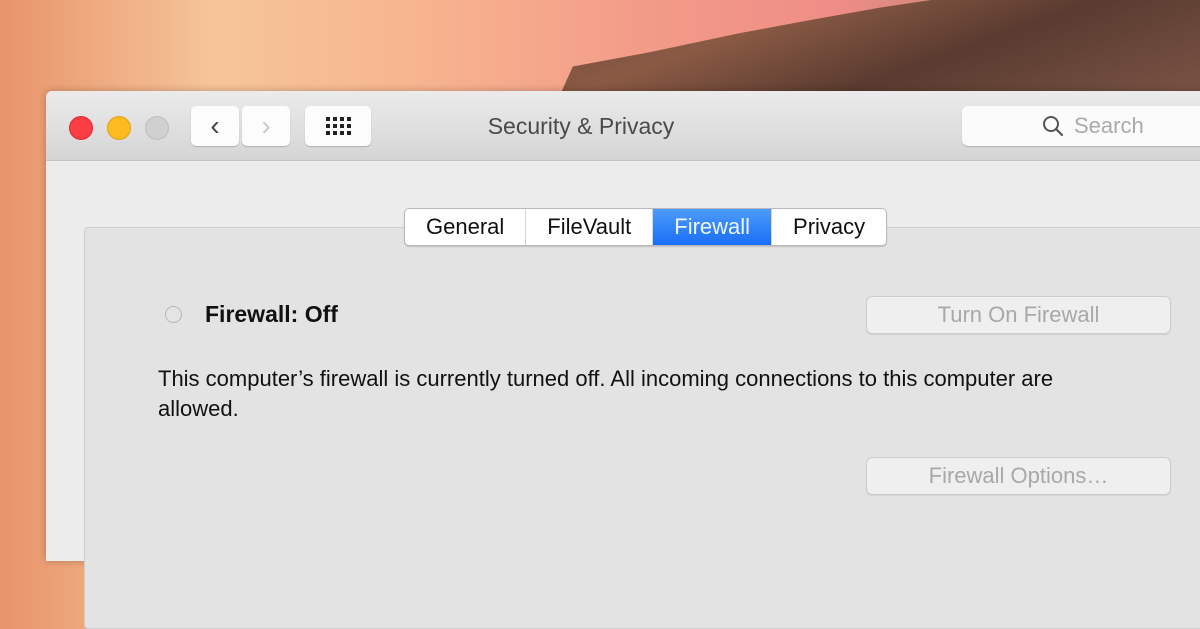  I want to click on search-placeholder: Search, so click(1109, 125).